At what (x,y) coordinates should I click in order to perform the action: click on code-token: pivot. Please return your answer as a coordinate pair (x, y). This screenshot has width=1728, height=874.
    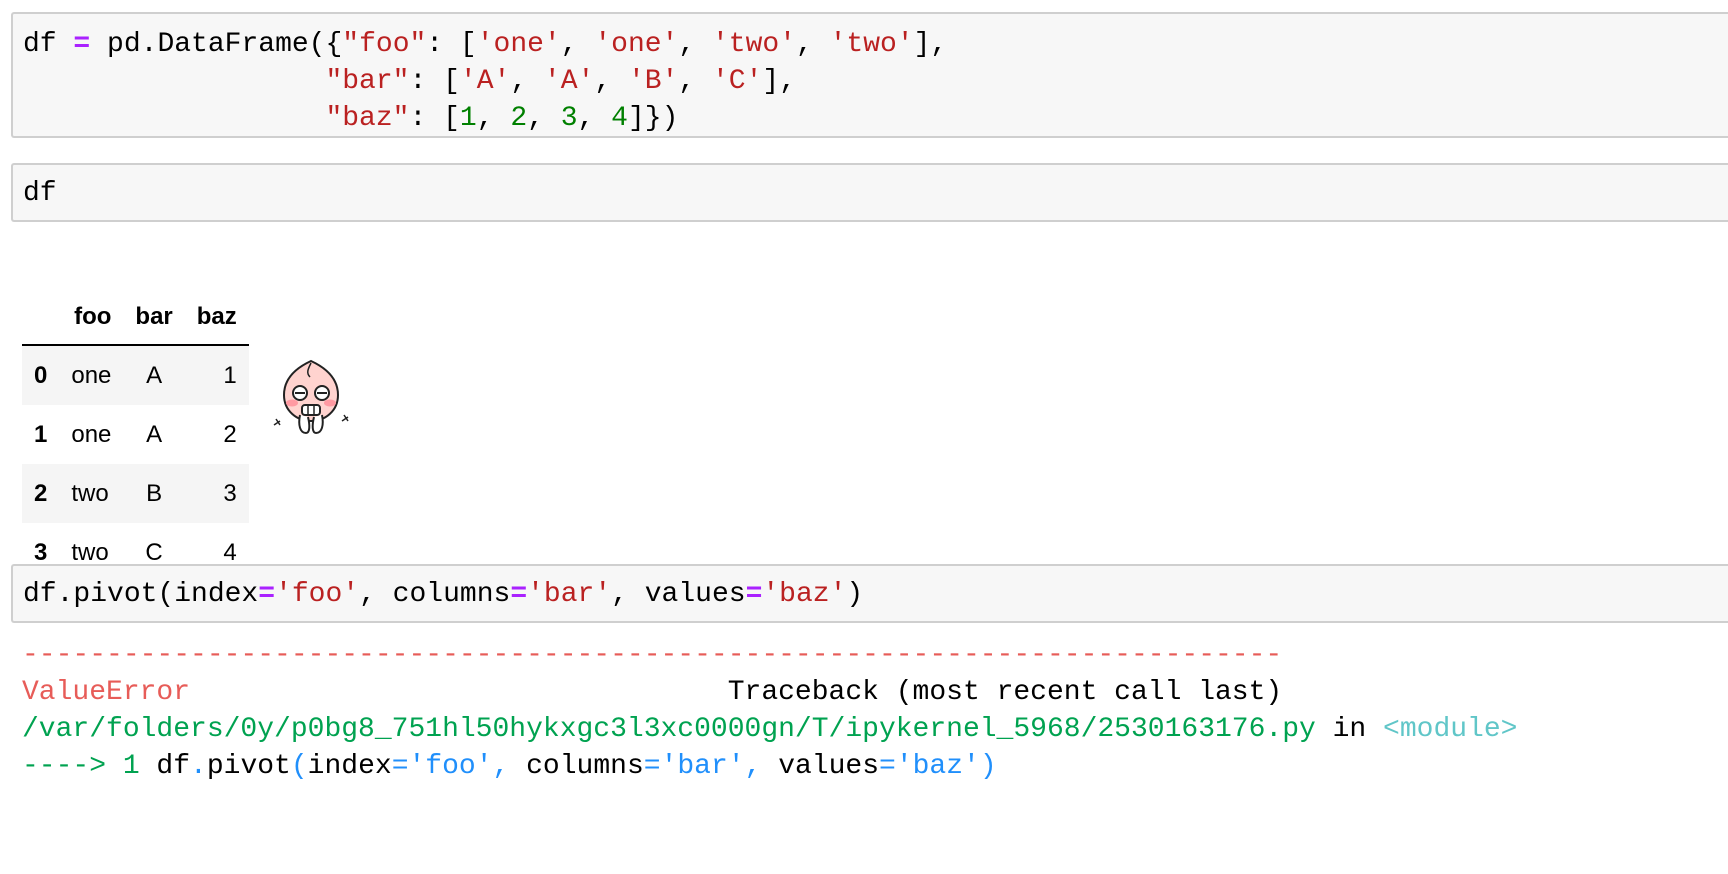
    Looking at the image, I should click on (248, 766).